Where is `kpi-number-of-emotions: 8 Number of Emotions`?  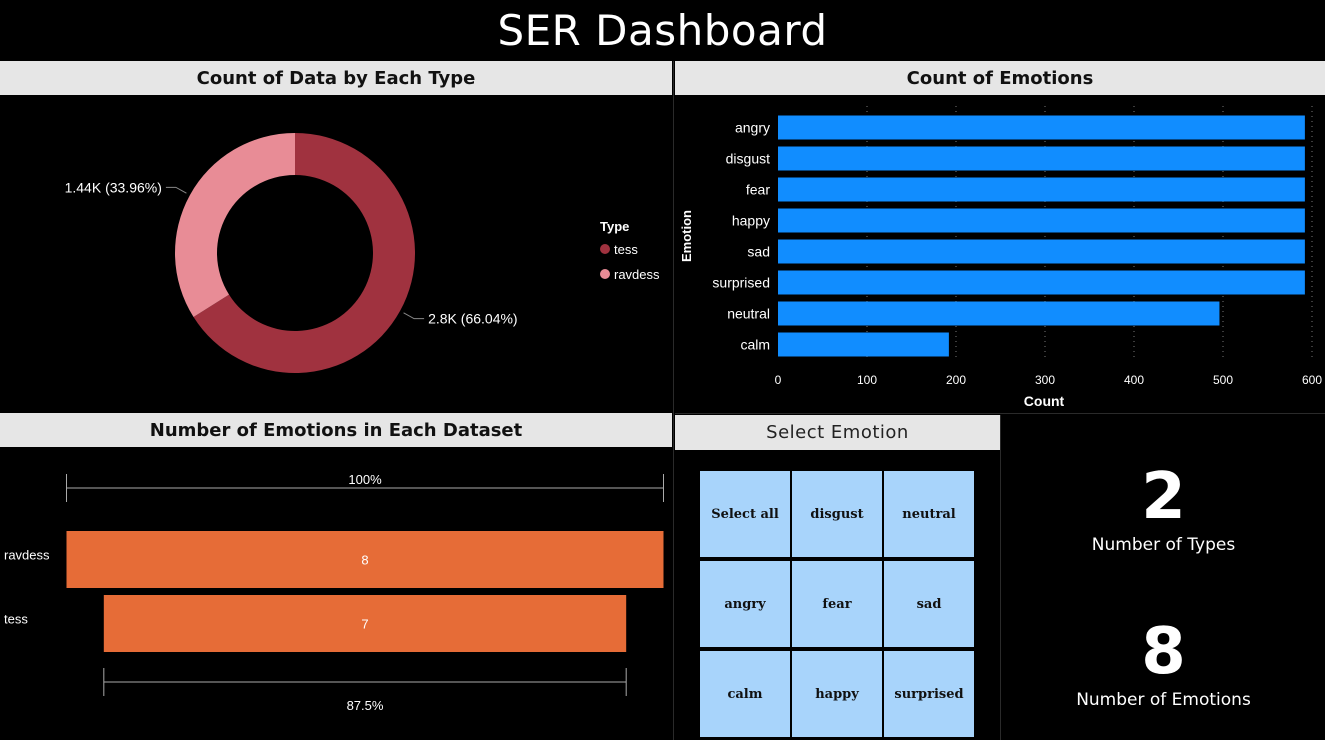 kpi-number-of-emotions: 8 Number of Emotions is located at coordinates (1163, 665).